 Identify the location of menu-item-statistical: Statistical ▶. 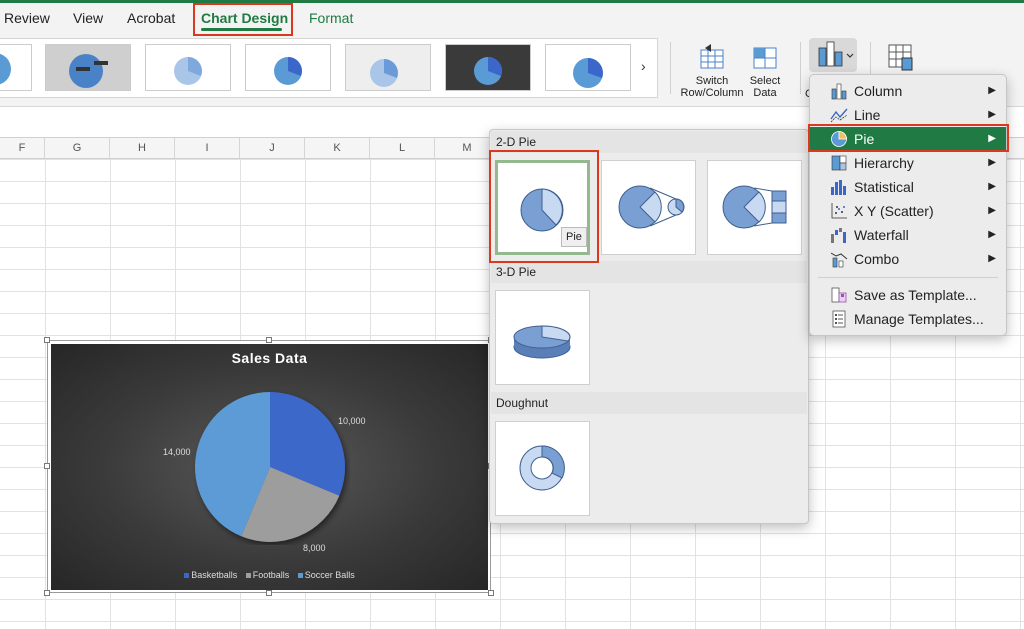
(908, 187).